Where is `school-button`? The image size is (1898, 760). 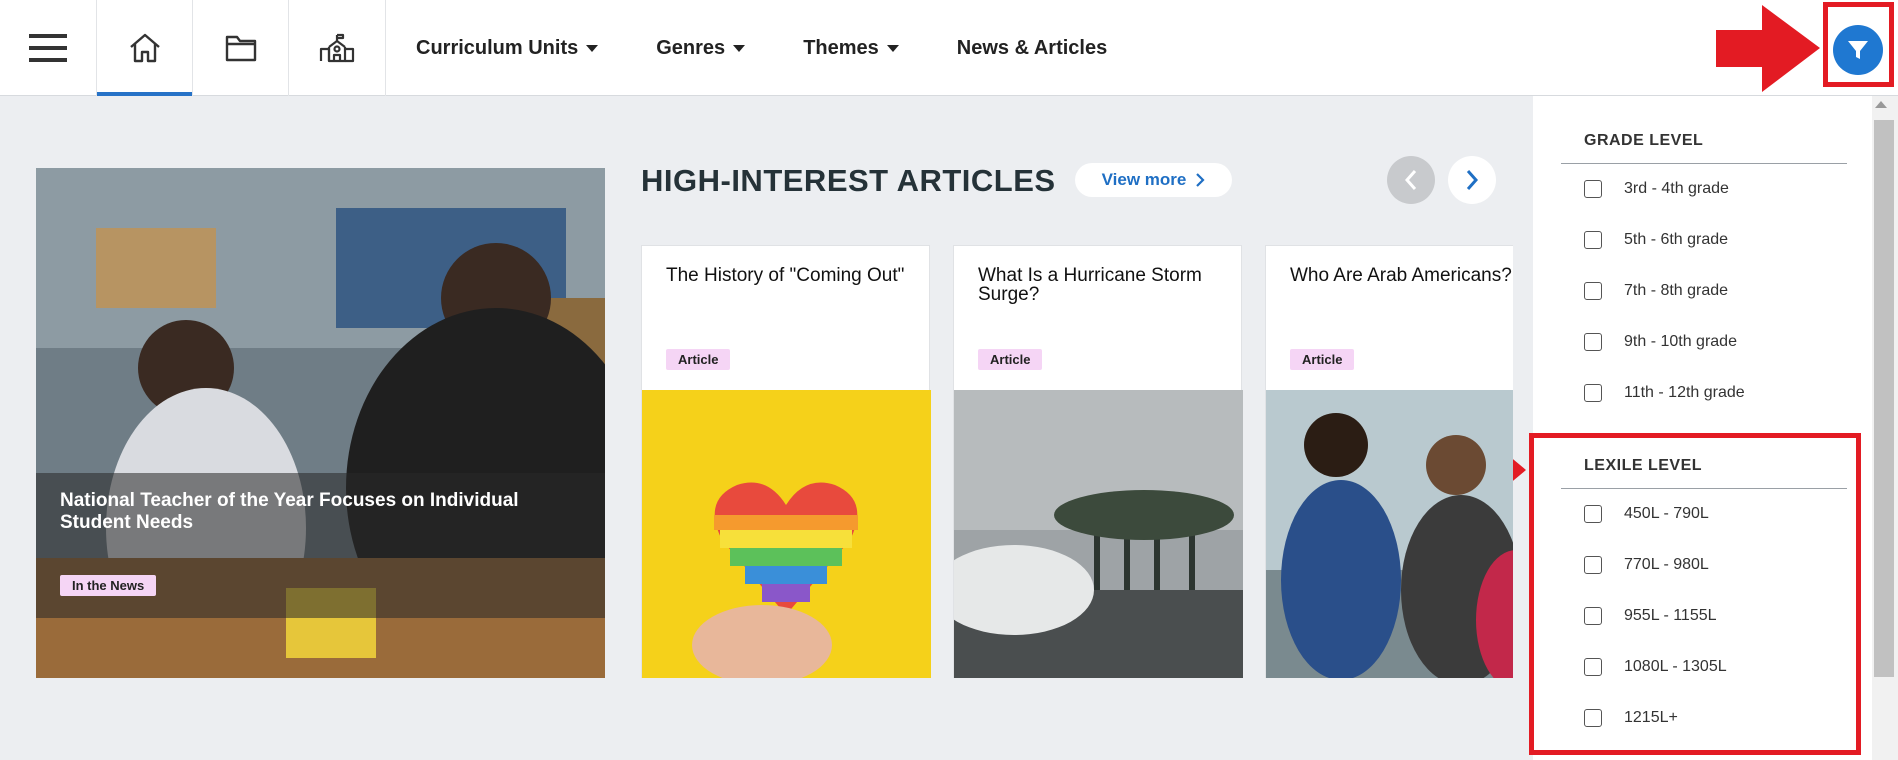 school-button is located at coordinates (337, 48).